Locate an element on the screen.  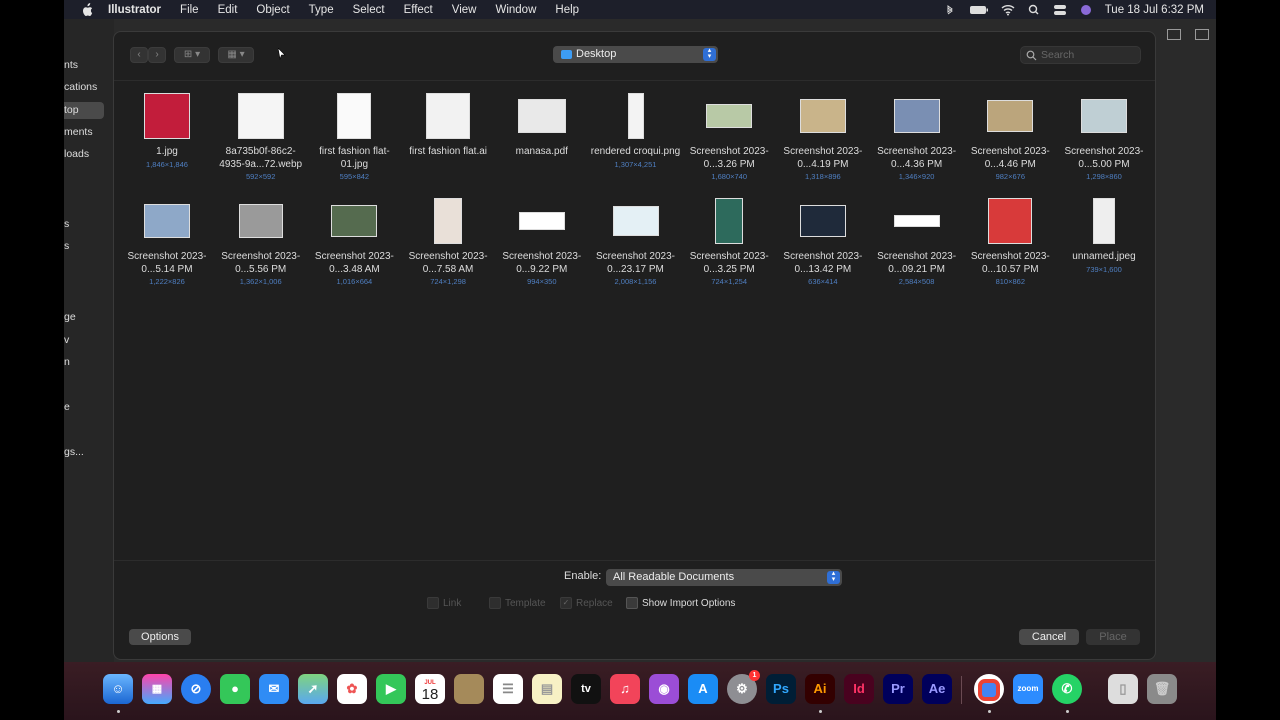
notes-icon: ▤ is located at coordinates (547, 689).